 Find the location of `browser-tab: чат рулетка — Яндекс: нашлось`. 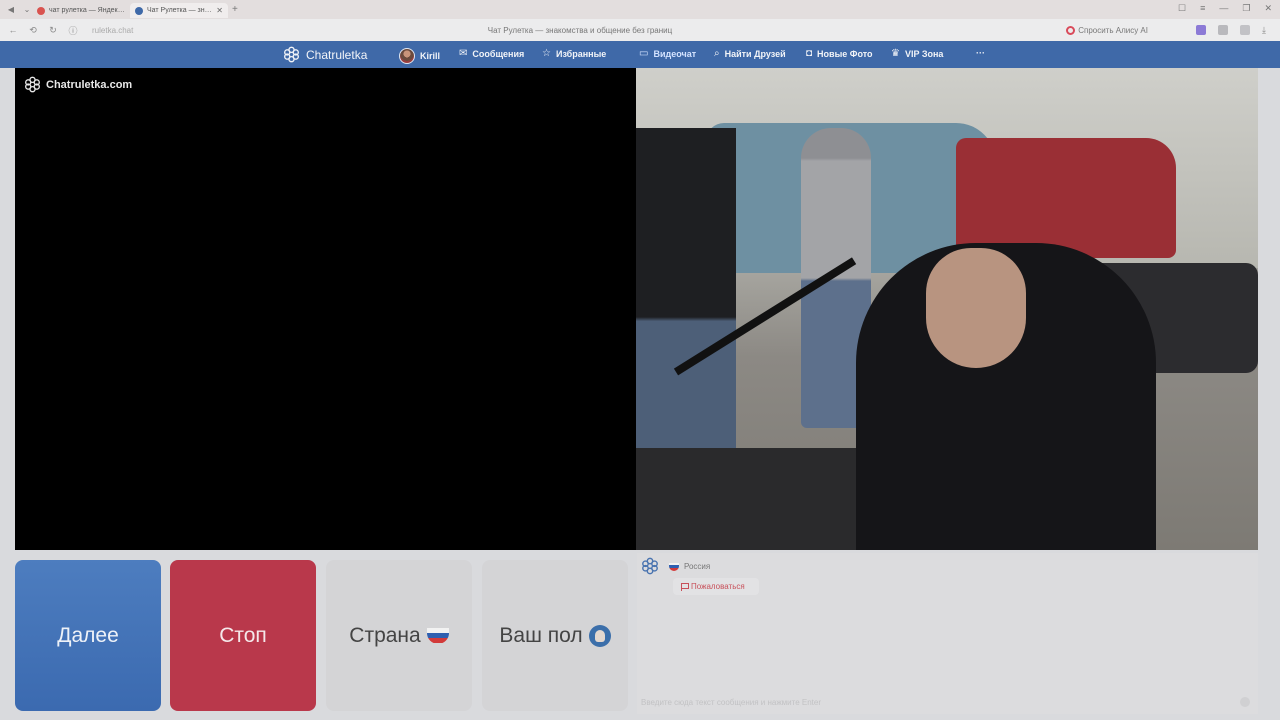

browser-tab: чат рулетка — Яндекс: нашлось is located at coordinates (81, 10).